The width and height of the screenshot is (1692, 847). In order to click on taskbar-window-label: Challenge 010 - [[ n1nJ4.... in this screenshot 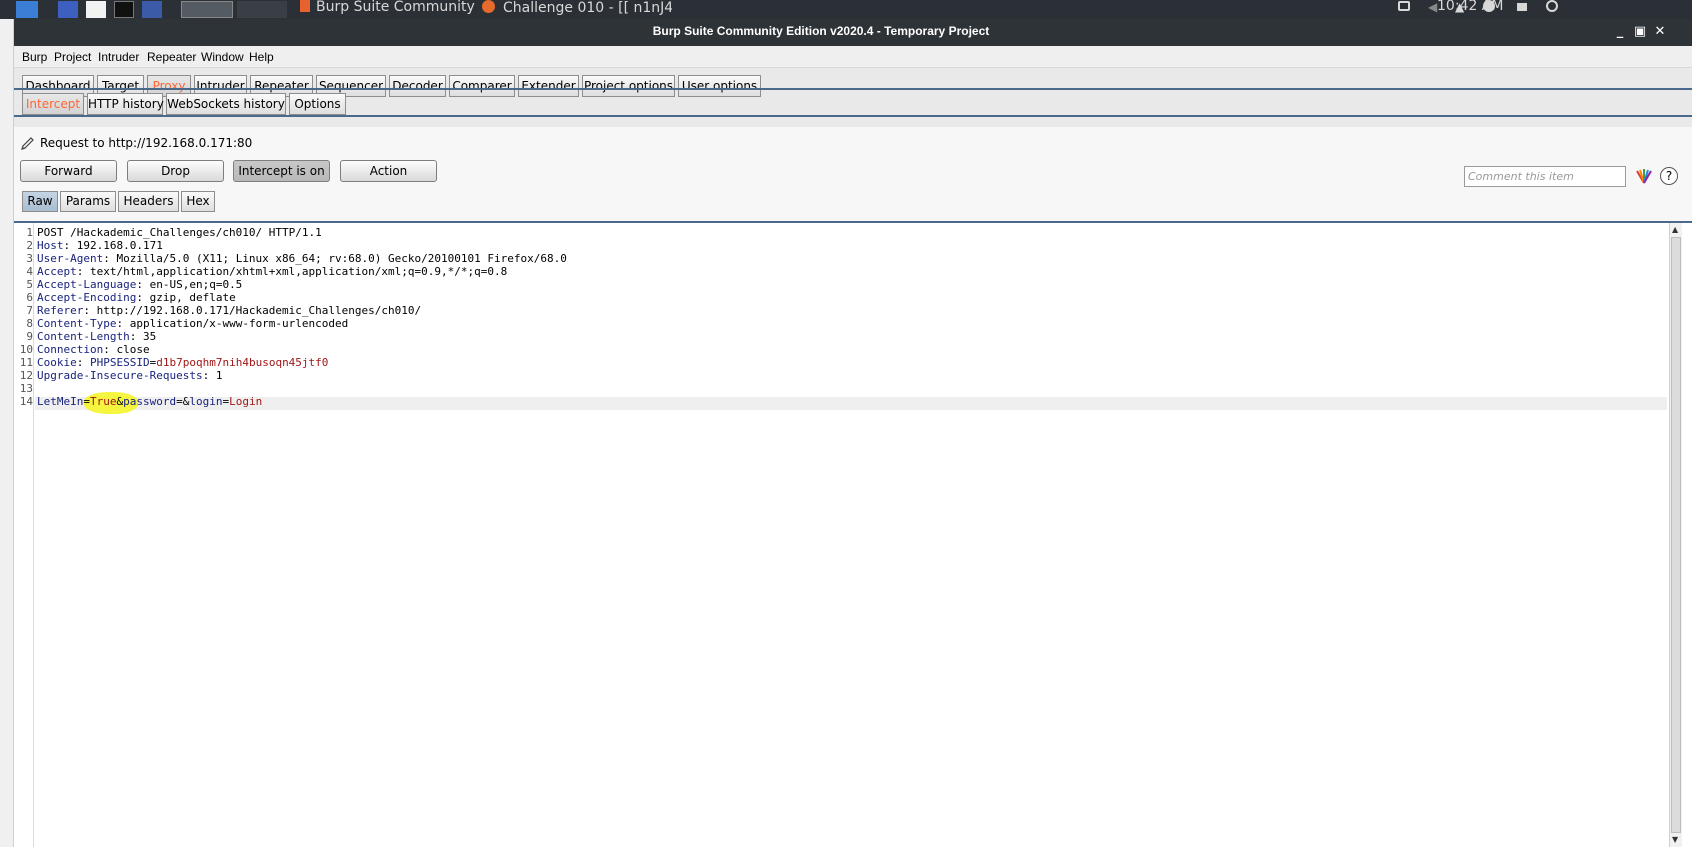, I will do `click(587, 8)`.